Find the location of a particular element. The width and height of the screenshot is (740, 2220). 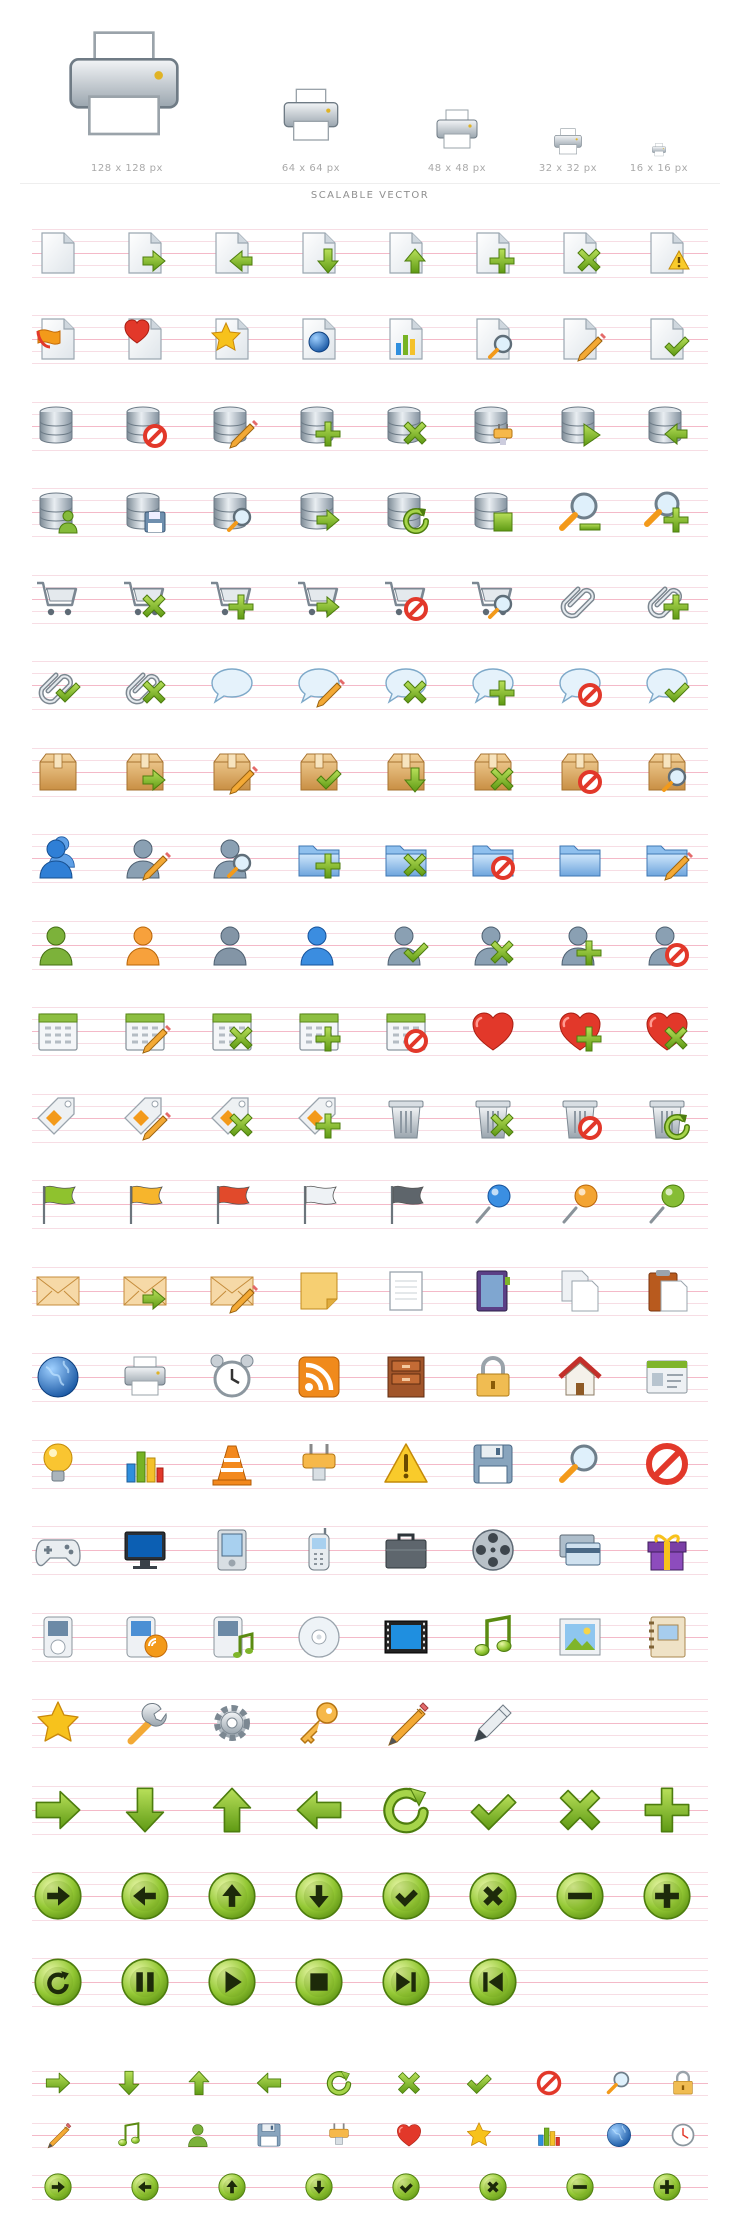

database-search-icon is located at coordinates (232, 512).